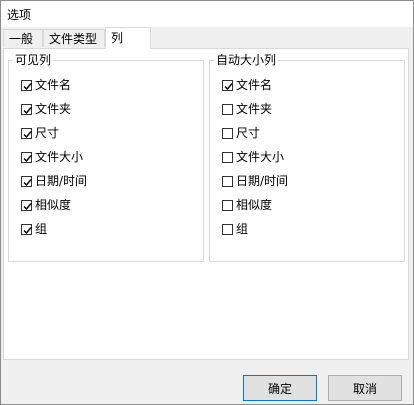 This screenshot has width=414, height=405. What do you see at coordinates (254, 109) in the screenshot?
I see `autosize-column-label: 文件夹` at bounding box center [254, 109].